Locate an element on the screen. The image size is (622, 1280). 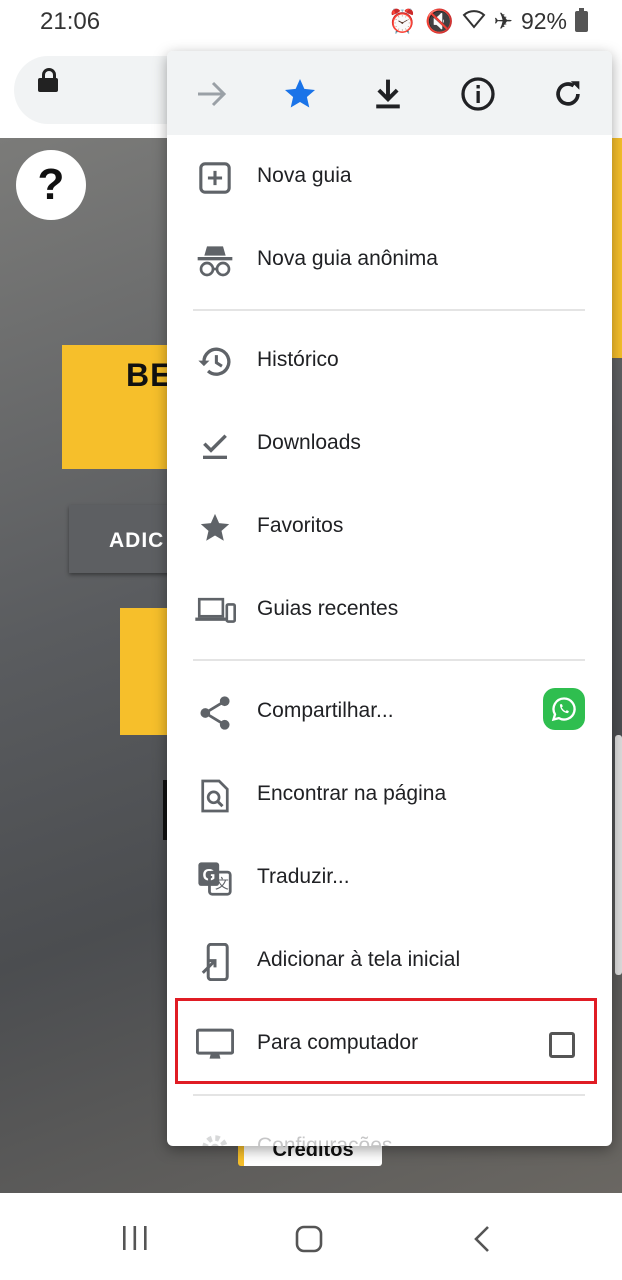
help-button: ? is located at coordinates (51, 185).